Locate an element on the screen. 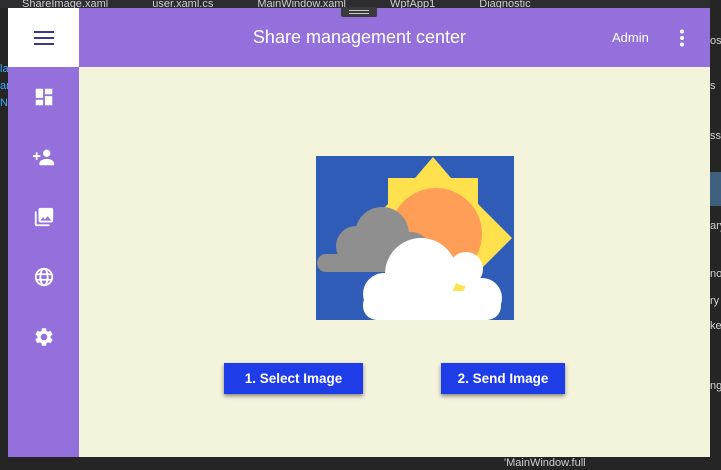  sidebar-item-add-user is located at coordinates (43, 157).